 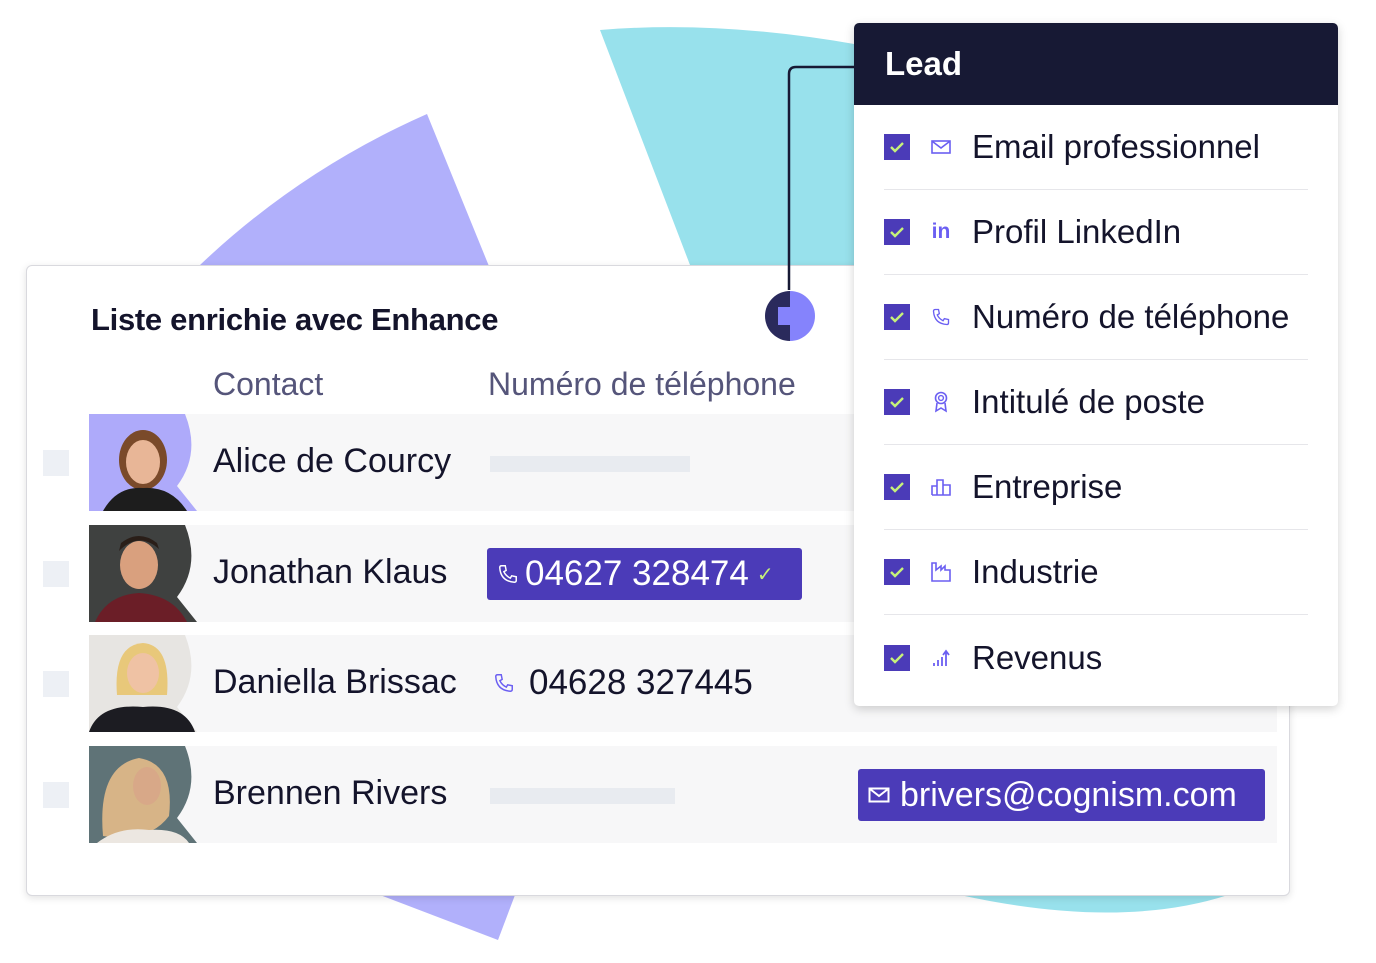 I want to click on field-option-revenue: Revenus, so click(x=1096, y=657).